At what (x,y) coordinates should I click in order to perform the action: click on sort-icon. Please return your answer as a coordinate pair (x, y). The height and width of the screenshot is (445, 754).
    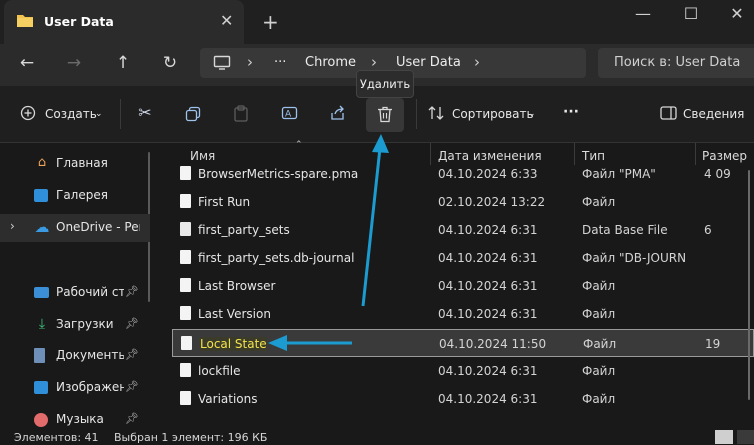
    Looking at the image, I should click on (436, 113).